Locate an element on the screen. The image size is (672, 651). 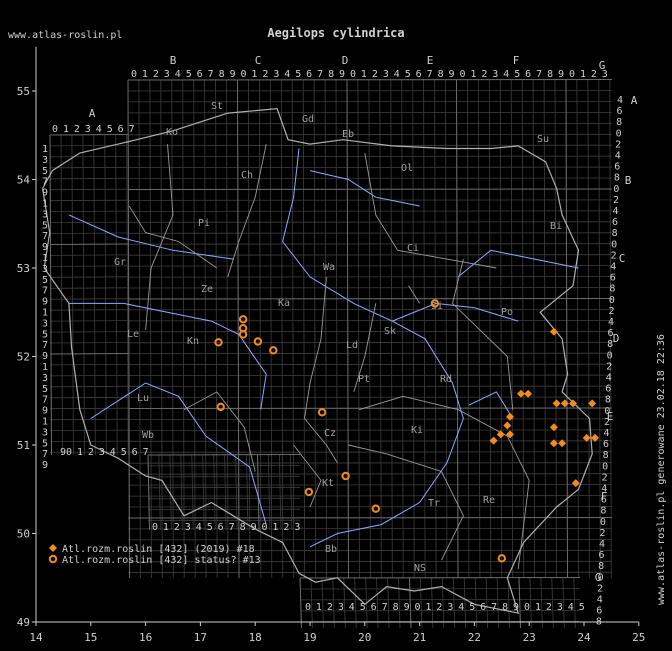
site-link: www.atlas-roslin.pl is located at coordinates (65, 35).